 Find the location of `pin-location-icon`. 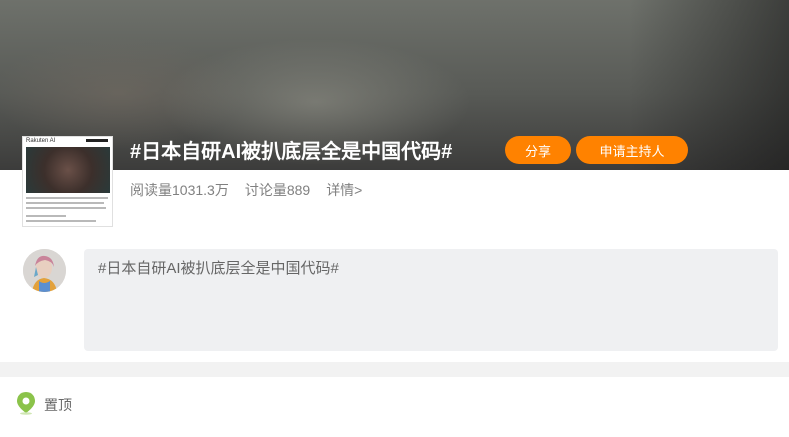

pin-location-icon is located at coordinates (26, 403).